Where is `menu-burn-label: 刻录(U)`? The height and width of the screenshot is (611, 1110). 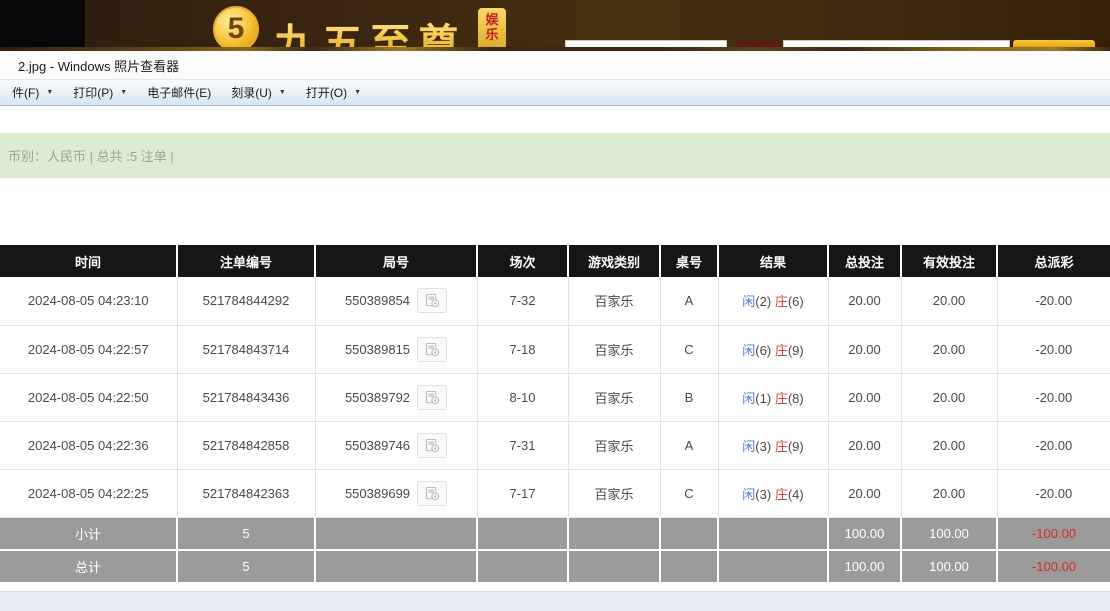
menu-burn-label: 刻录(U) is located at coordinates (251, 93).